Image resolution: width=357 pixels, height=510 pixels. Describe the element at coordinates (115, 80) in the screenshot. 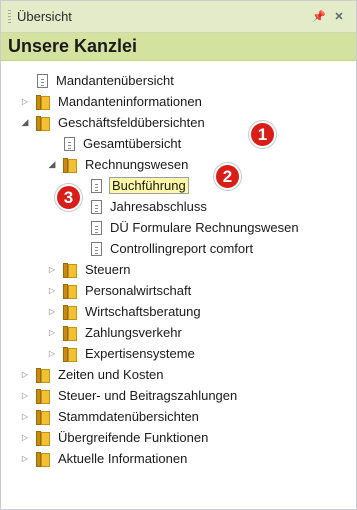

I see `tree-item-label: Mandantenübersicht` at that location.